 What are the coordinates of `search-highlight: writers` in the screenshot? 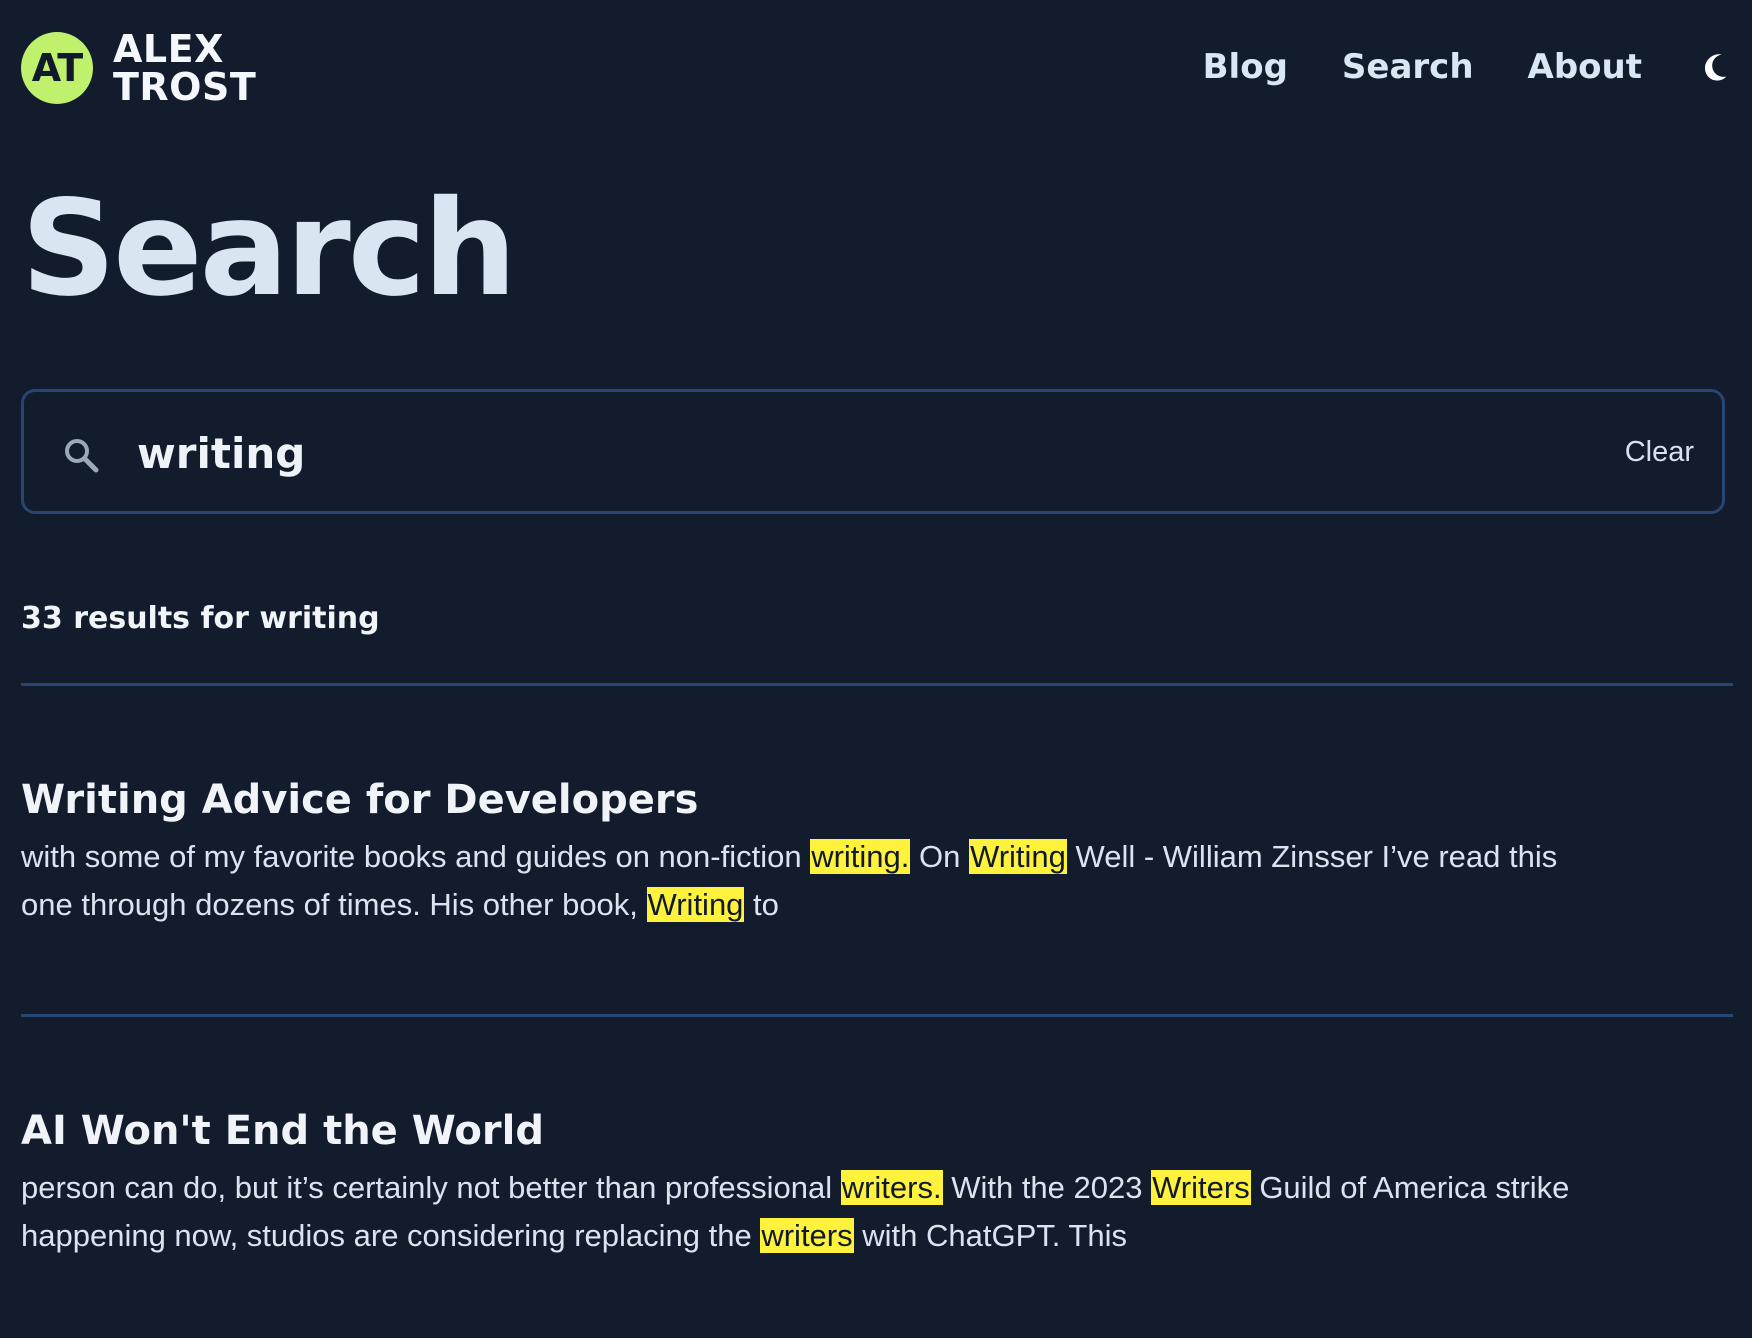 It's located at (806, 1235).